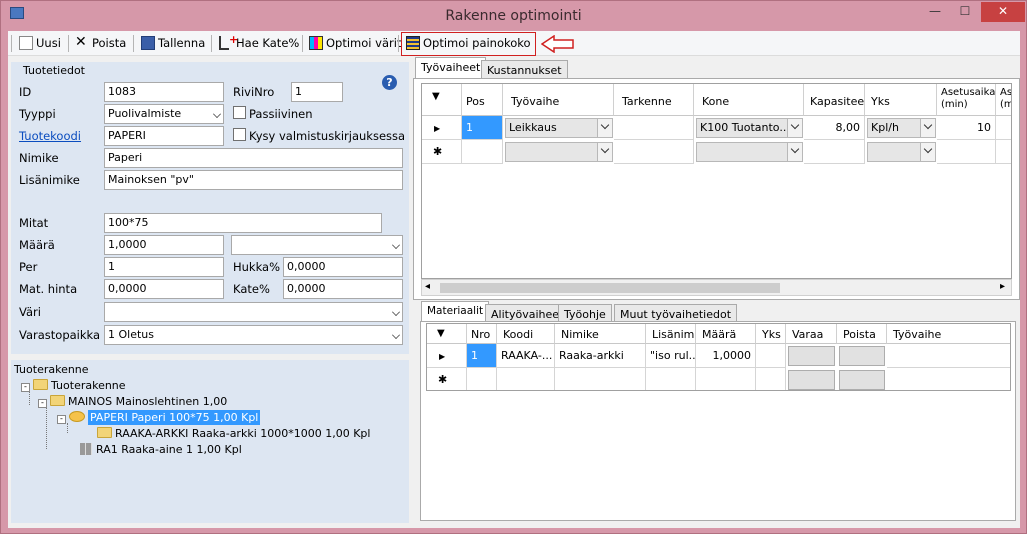 The image size is (1027, 534). I want to click on cell-ase, so click(1003, 128).